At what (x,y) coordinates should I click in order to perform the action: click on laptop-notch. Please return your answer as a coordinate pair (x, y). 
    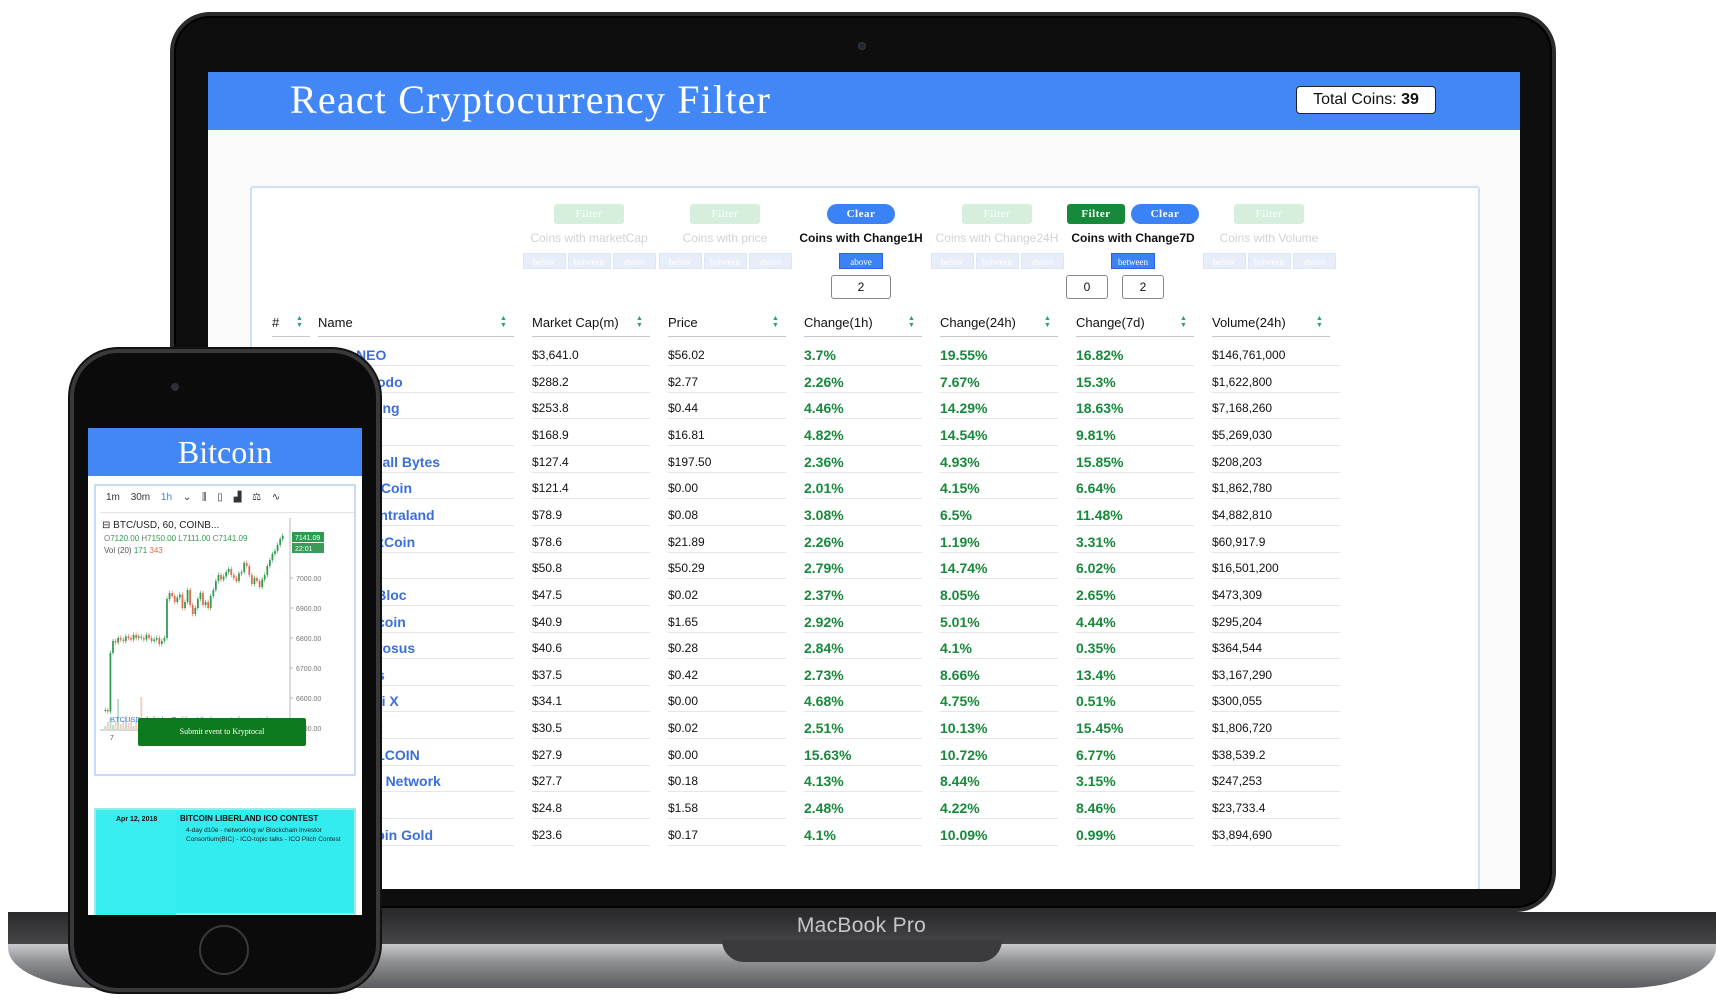
    Looking at the image, I should click on (862, 951).